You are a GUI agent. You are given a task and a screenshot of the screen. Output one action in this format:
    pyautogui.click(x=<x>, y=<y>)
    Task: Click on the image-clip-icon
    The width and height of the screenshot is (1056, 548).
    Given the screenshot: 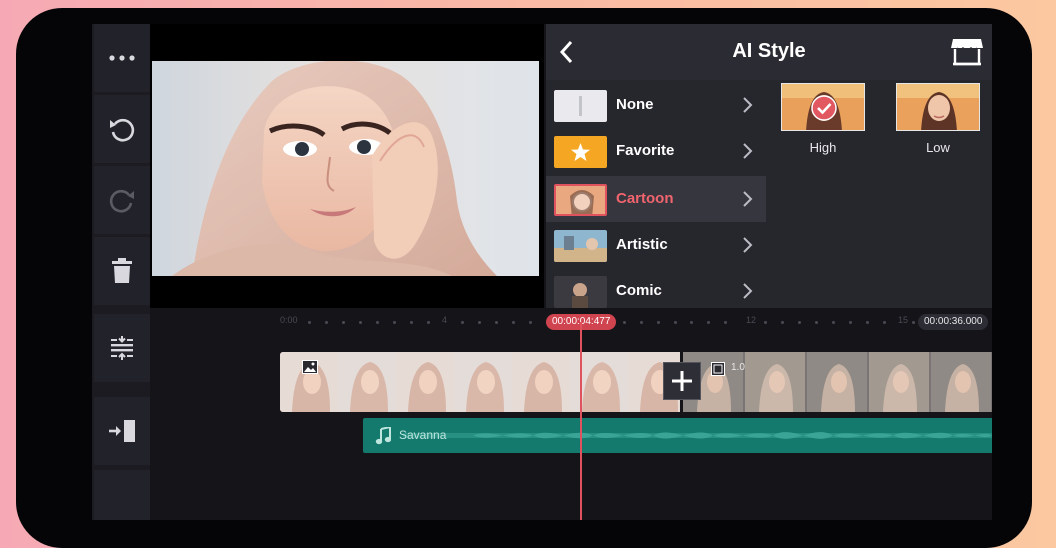 What is the action you would take?
    pyautogui.click(x=310, y=367)
    